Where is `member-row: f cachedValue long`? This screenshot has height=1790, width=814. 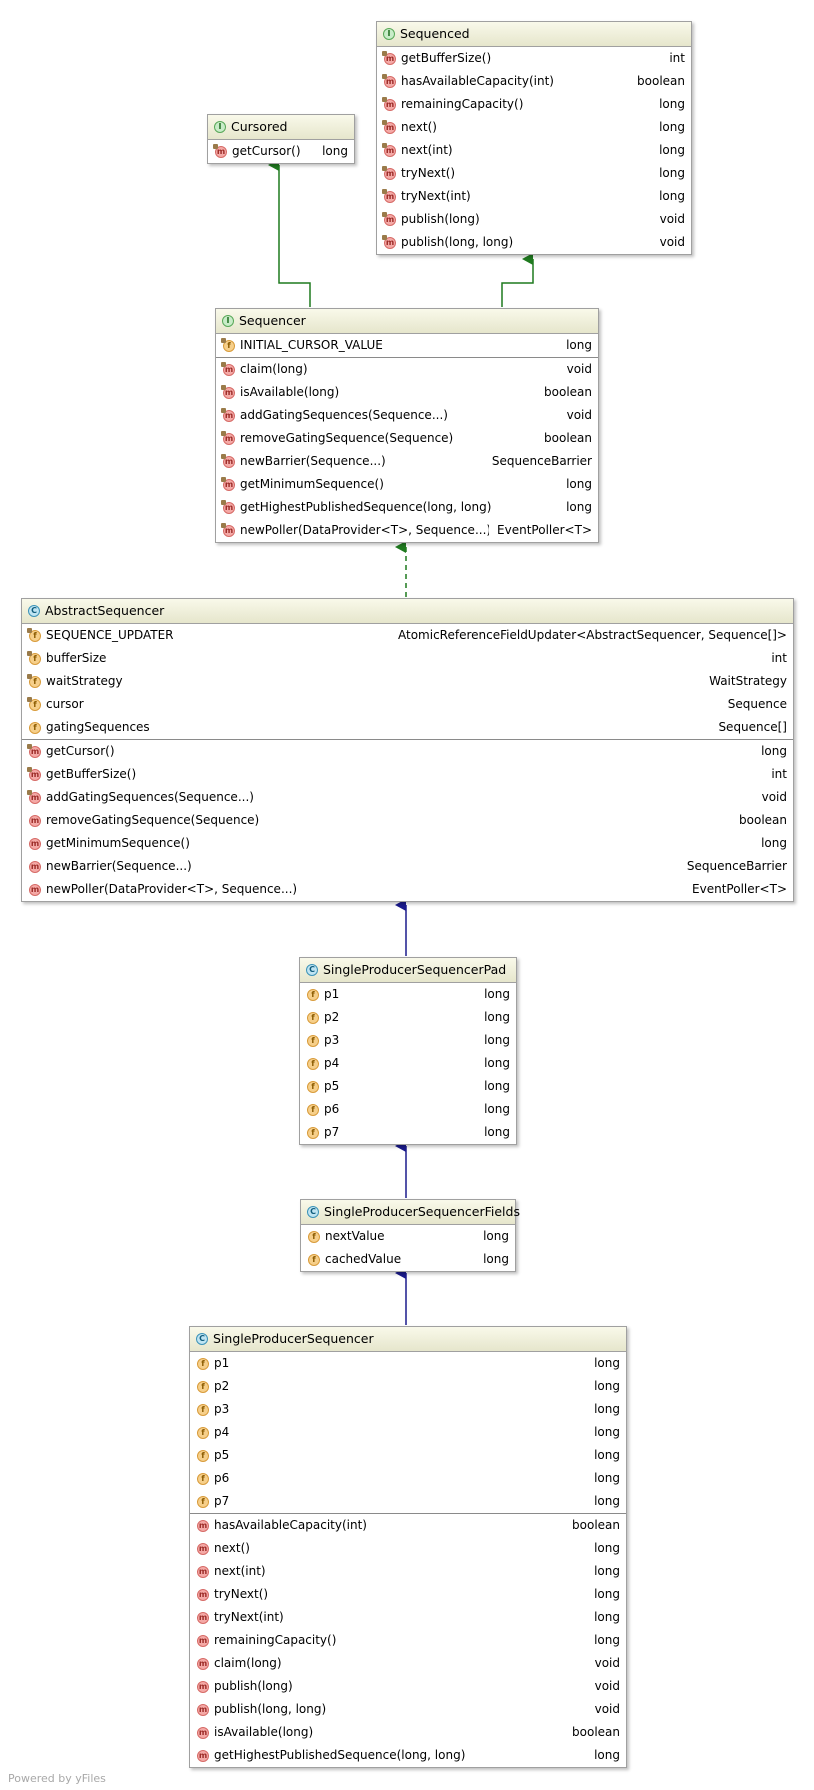 member-row: f cachedValue long is located at coordinates (408, 1259).